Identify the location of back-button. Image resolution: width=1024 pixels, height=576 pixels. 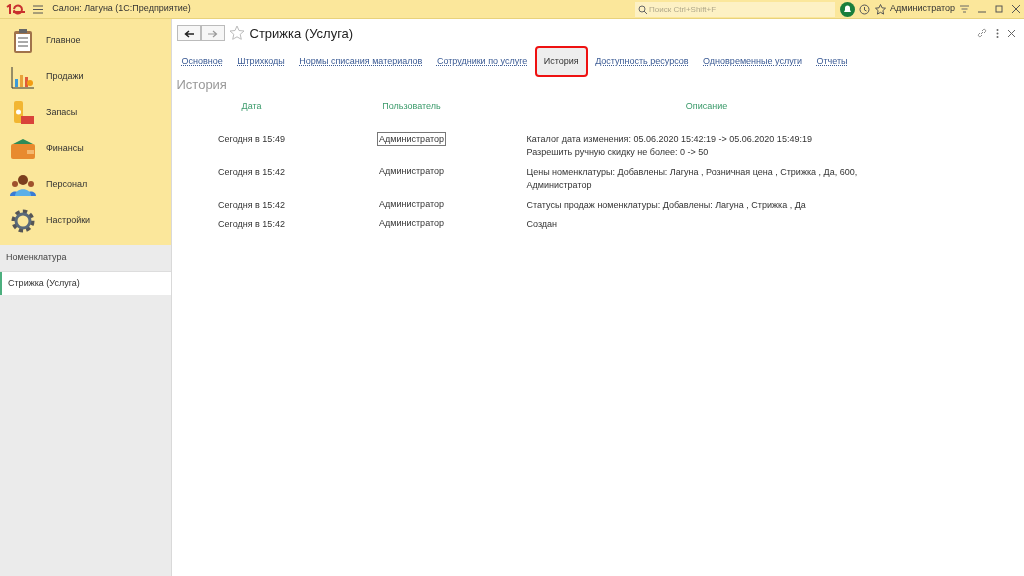
(188, 33).